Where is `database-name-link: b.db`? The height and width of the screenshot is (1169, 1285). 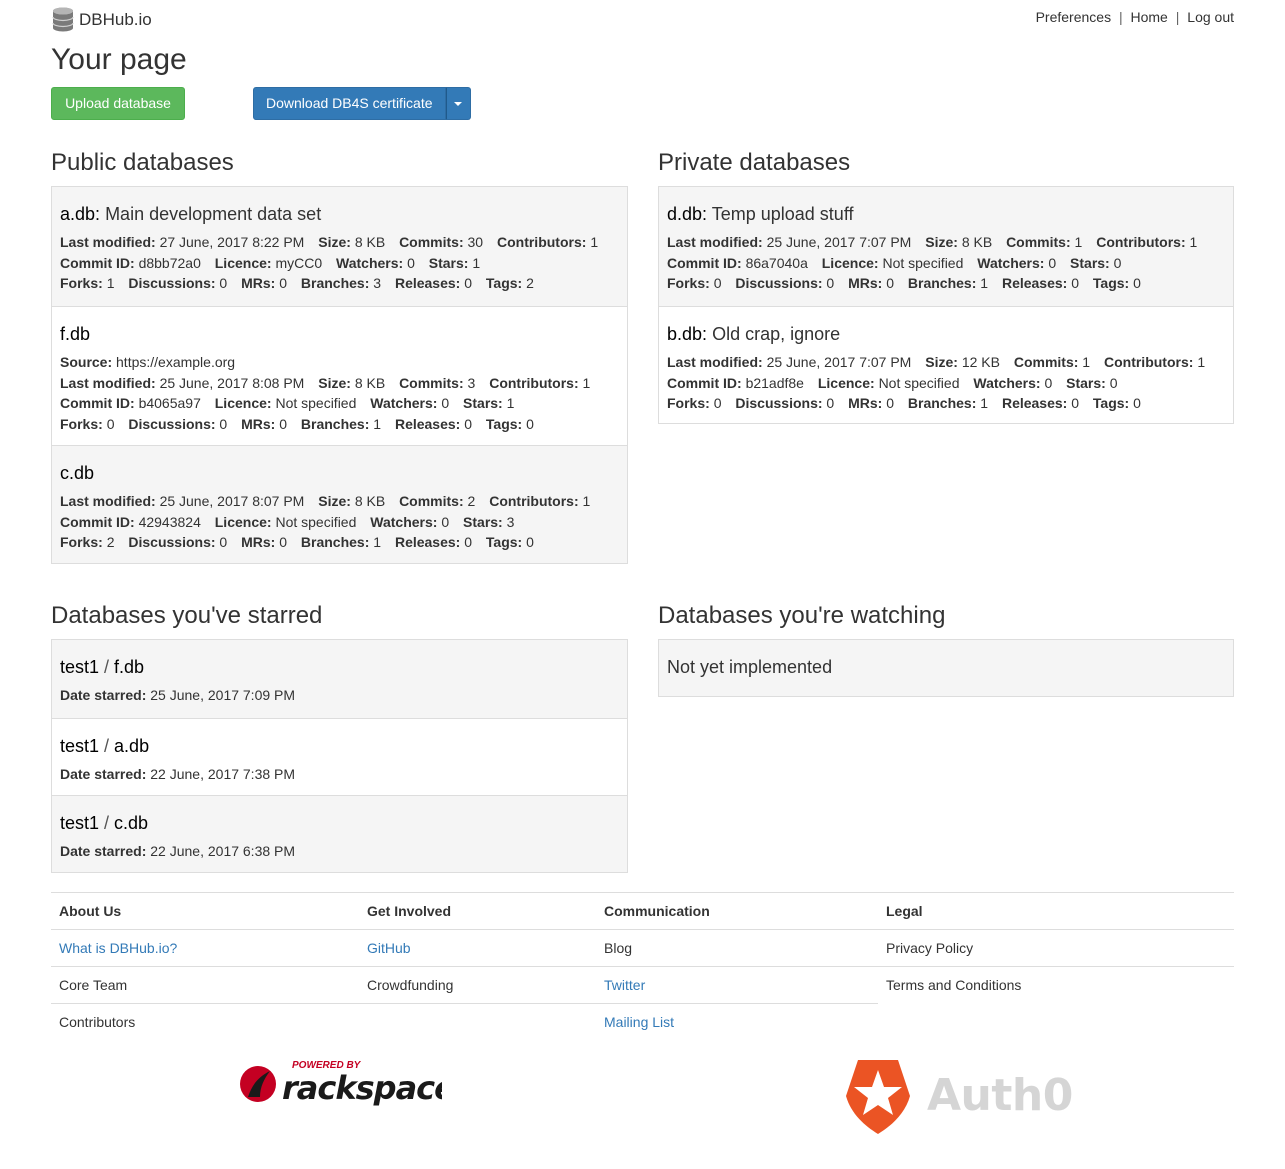
database-name-link: b.db is located at coordinates (684, 334).